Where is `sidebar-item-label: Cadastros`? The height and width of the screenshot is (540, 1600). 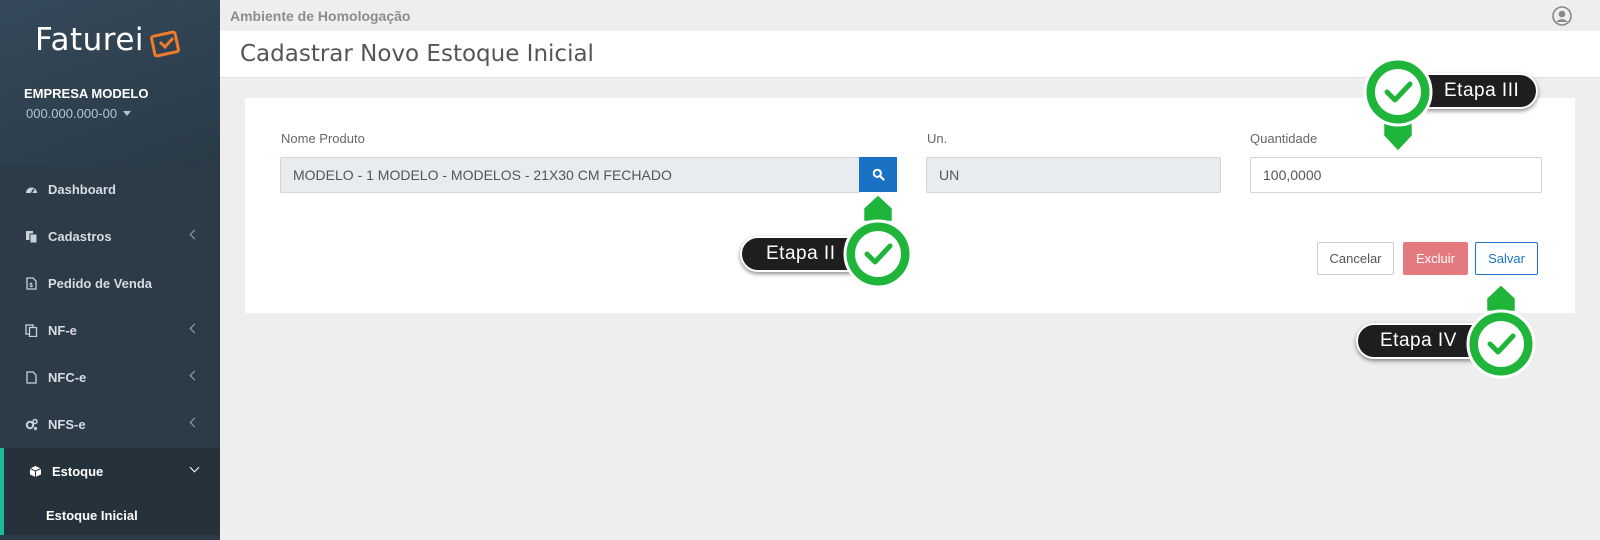 sidebar-item-label: Cadastros is located at coordinates (80, 236).